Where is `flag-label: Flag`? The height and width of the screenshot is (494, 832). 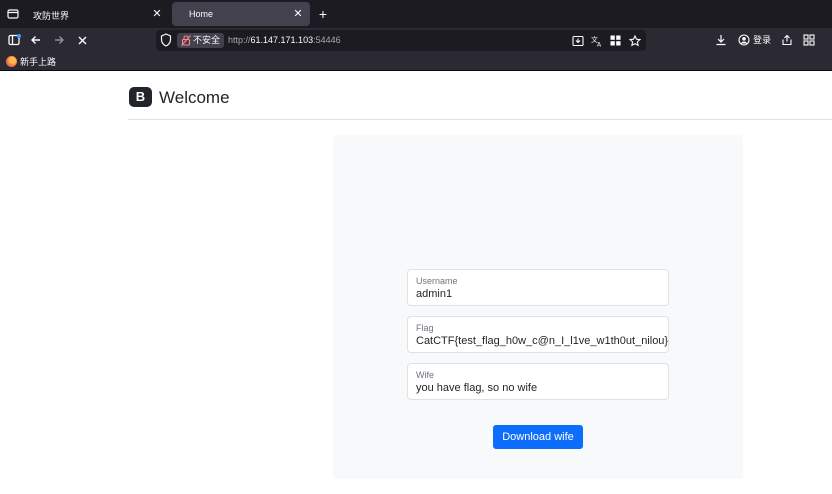 flag-label: Flag is located at coordinates (425, 328).